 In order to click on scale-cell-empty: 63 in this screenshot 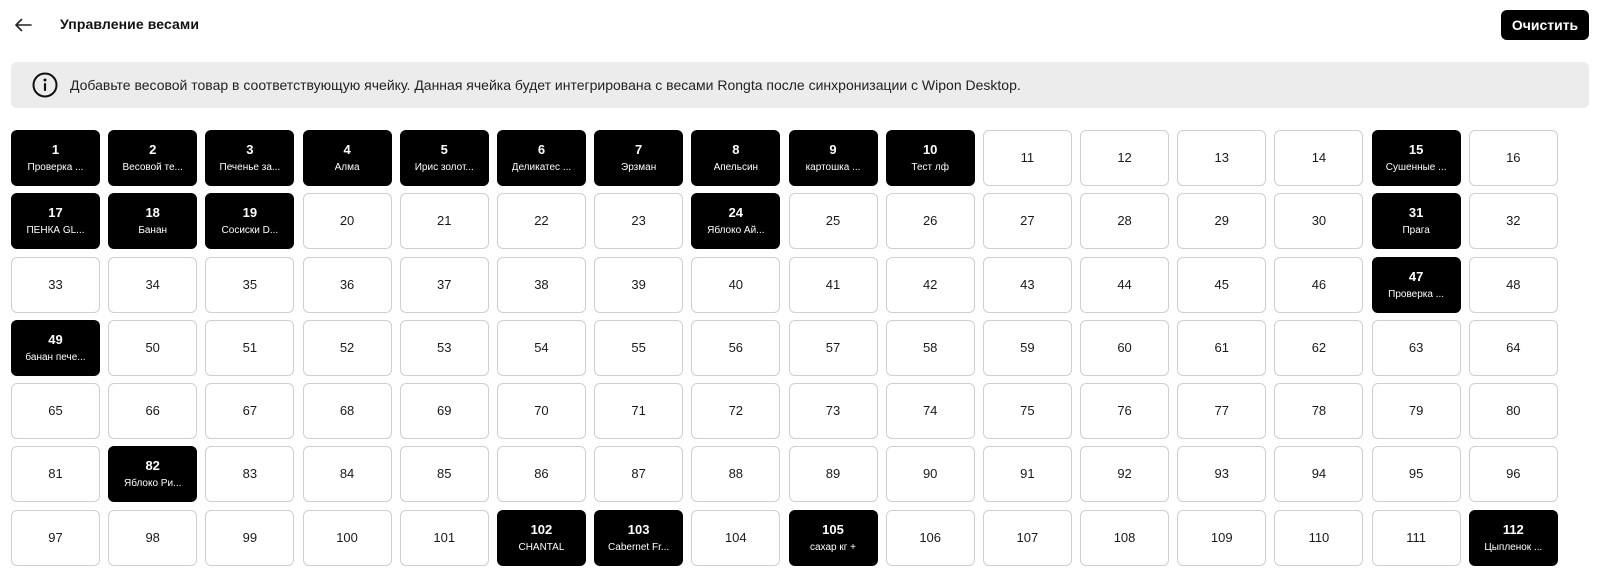, I will do `click(1416, 347)`.